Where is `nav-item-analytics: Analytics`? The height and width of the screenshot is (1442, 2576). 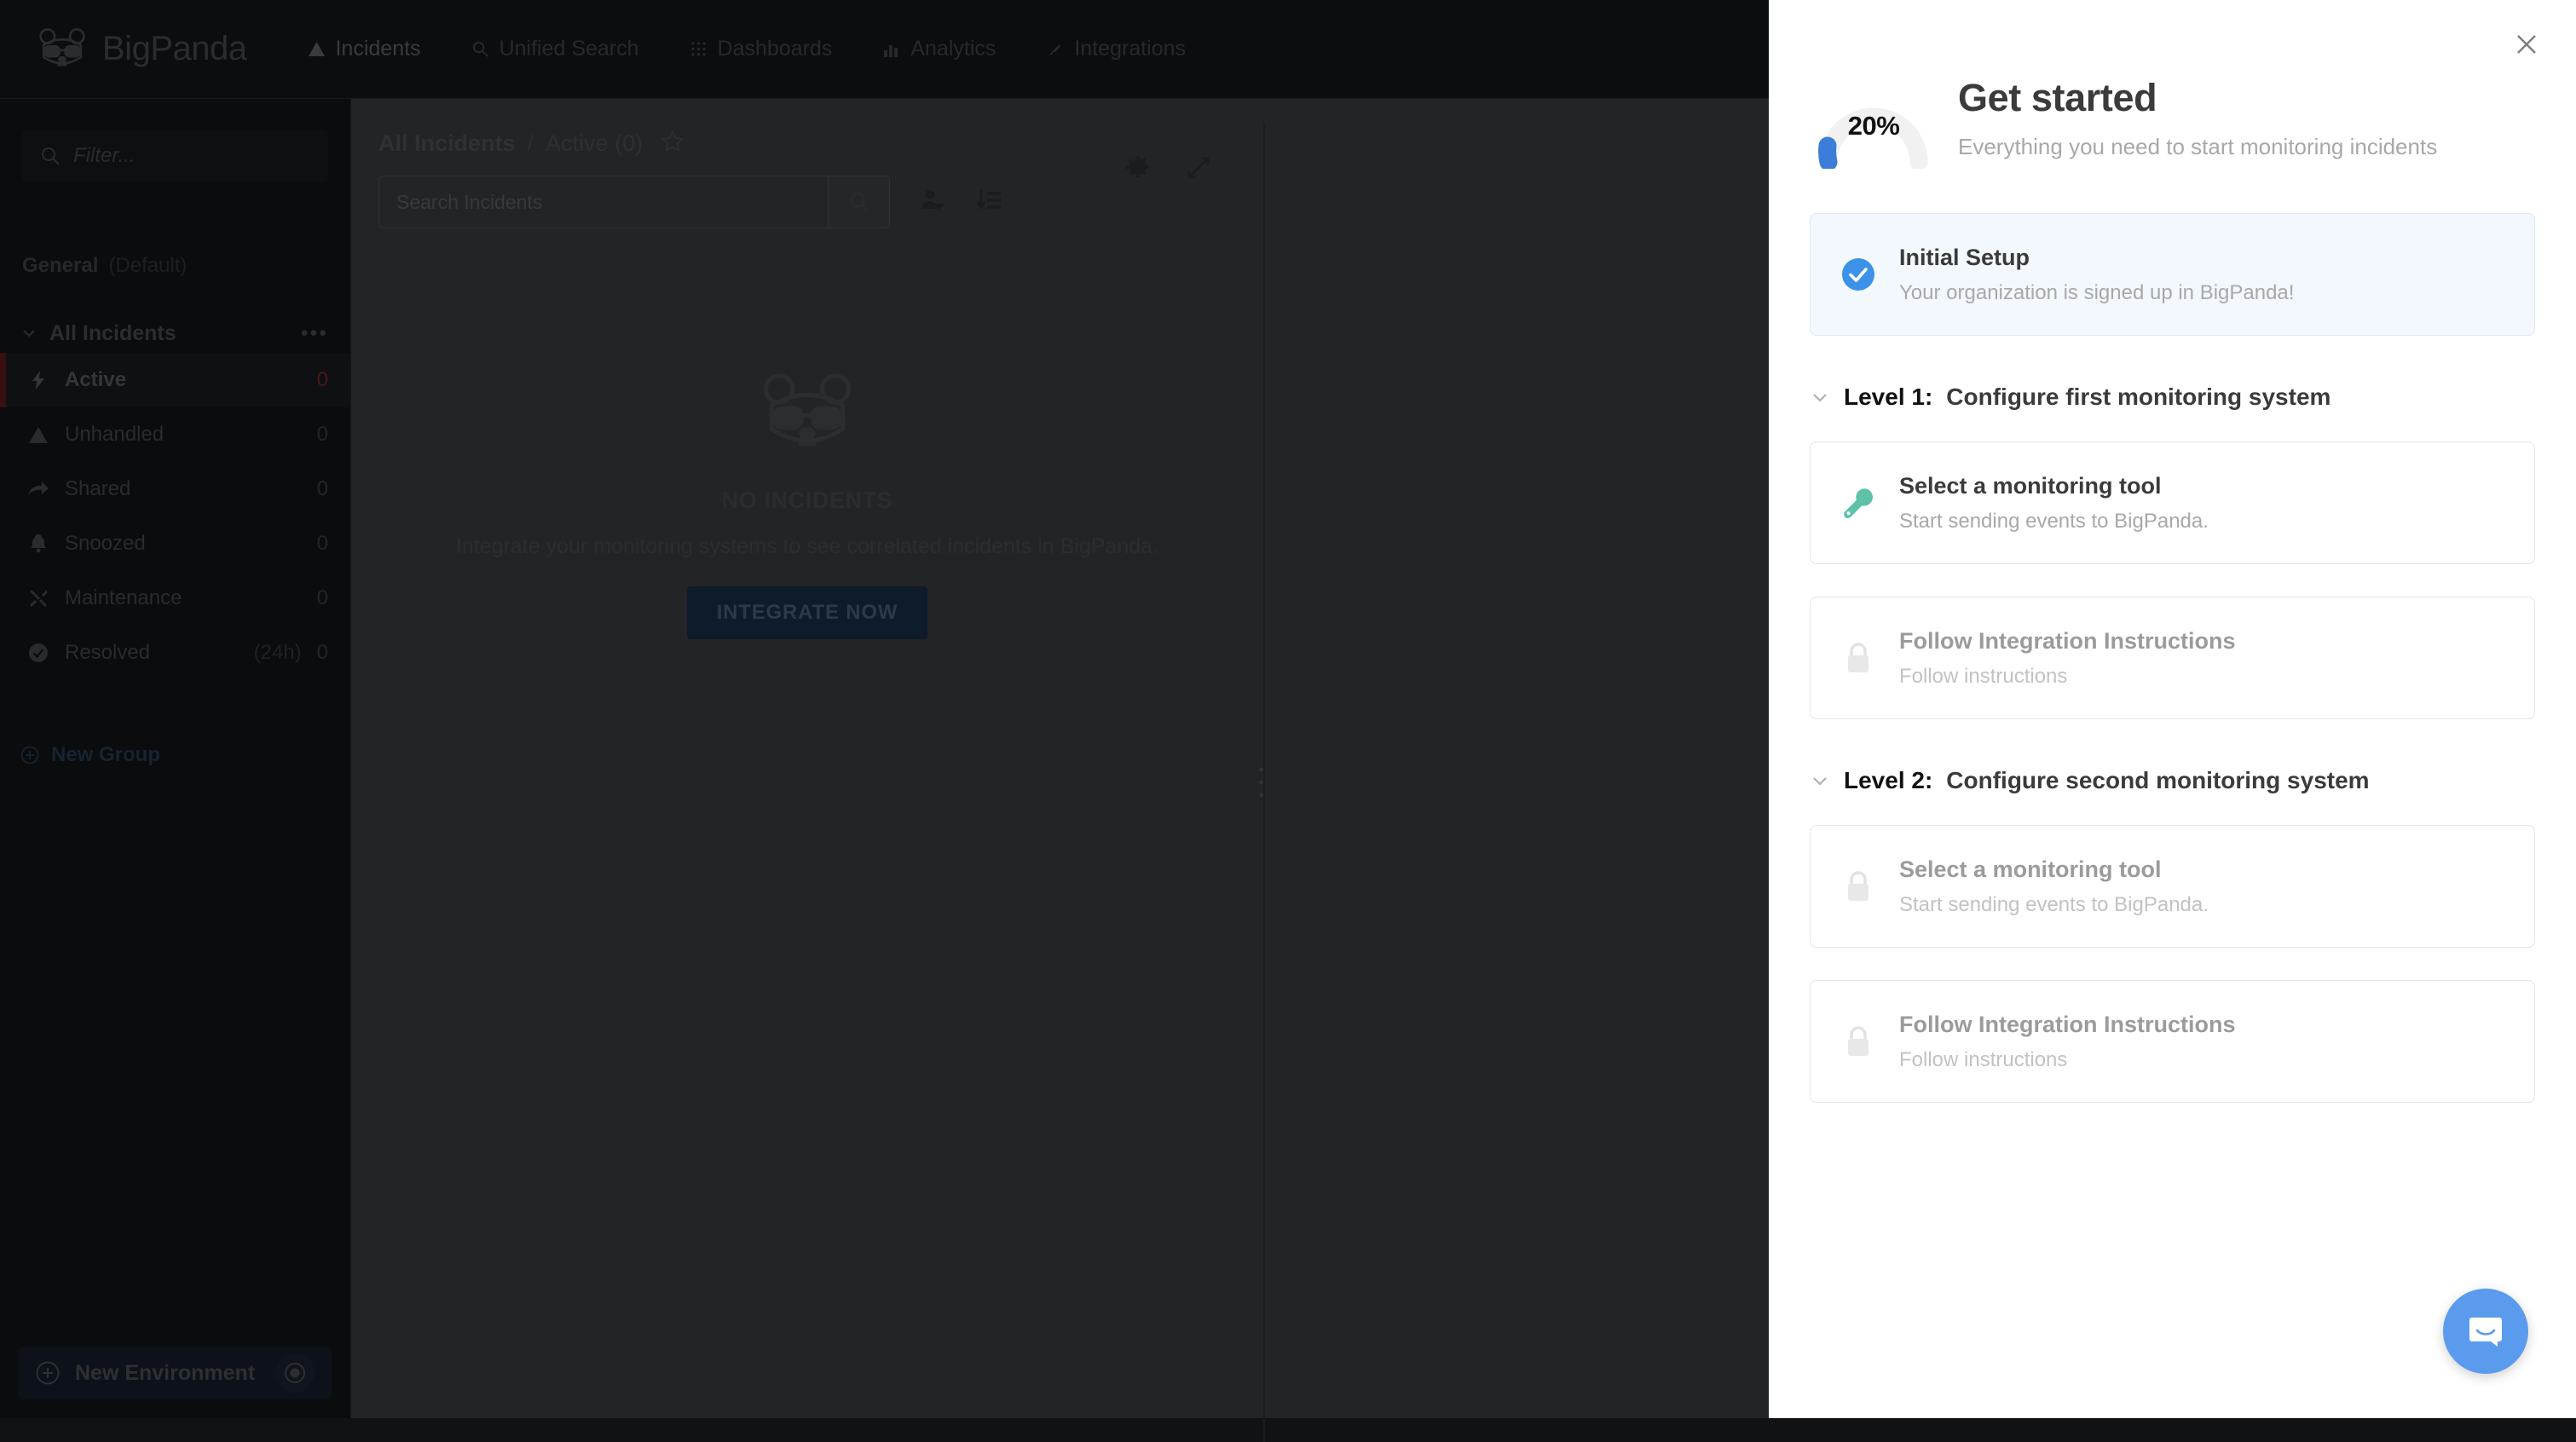 nav-item-analytics: Analytics is located at coordinates (939, 49).